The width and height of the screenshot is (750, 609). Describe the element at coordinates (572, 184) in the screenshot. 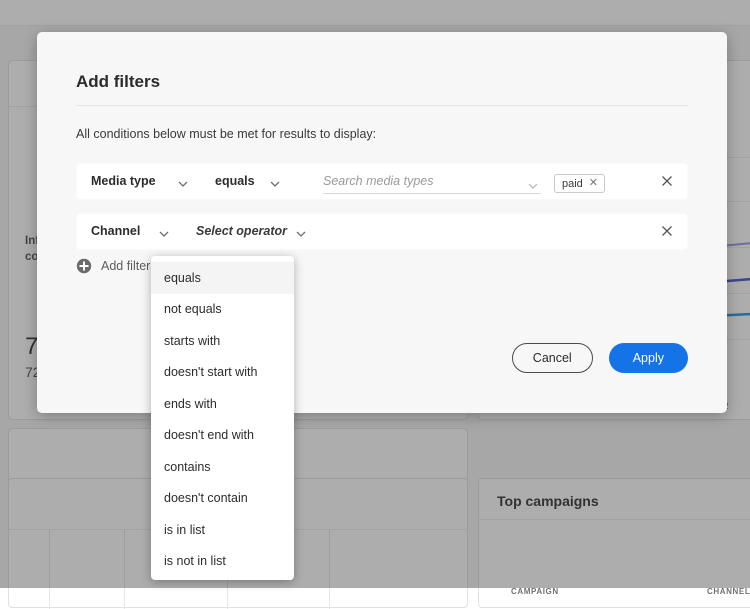

I see `tag-label: paid` at that location.